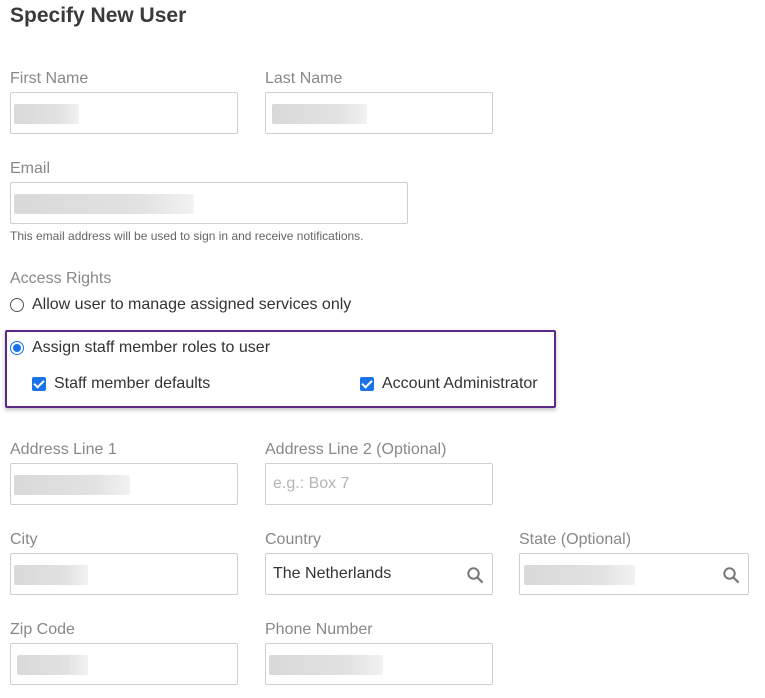  I want to click on country-value: The Netherlands, so click(332, 573).